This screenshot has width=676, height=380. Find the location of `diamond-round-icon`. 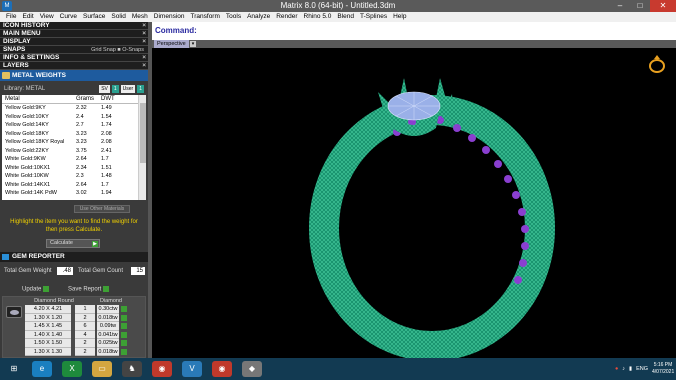

diamond-round-icon is located at coordinates (14, 312).